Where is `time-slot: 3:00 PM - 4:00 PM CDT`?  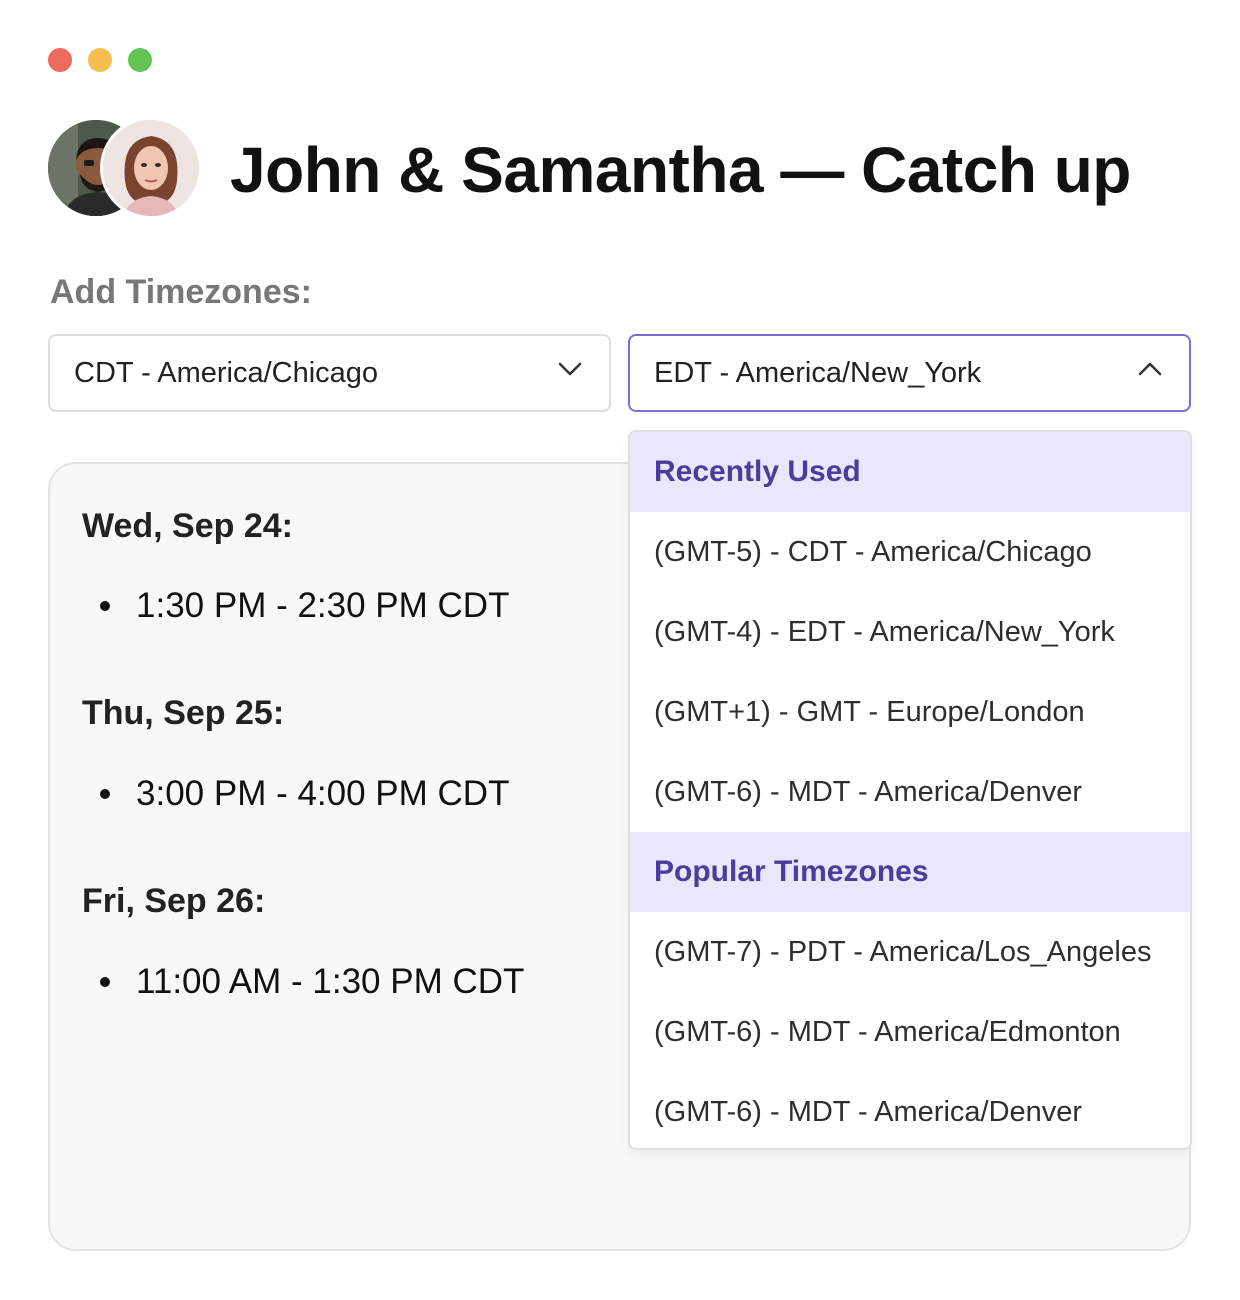 time-slot: 3:00 PM - 4:00 PM CDT is located at coordinates (304, 794).